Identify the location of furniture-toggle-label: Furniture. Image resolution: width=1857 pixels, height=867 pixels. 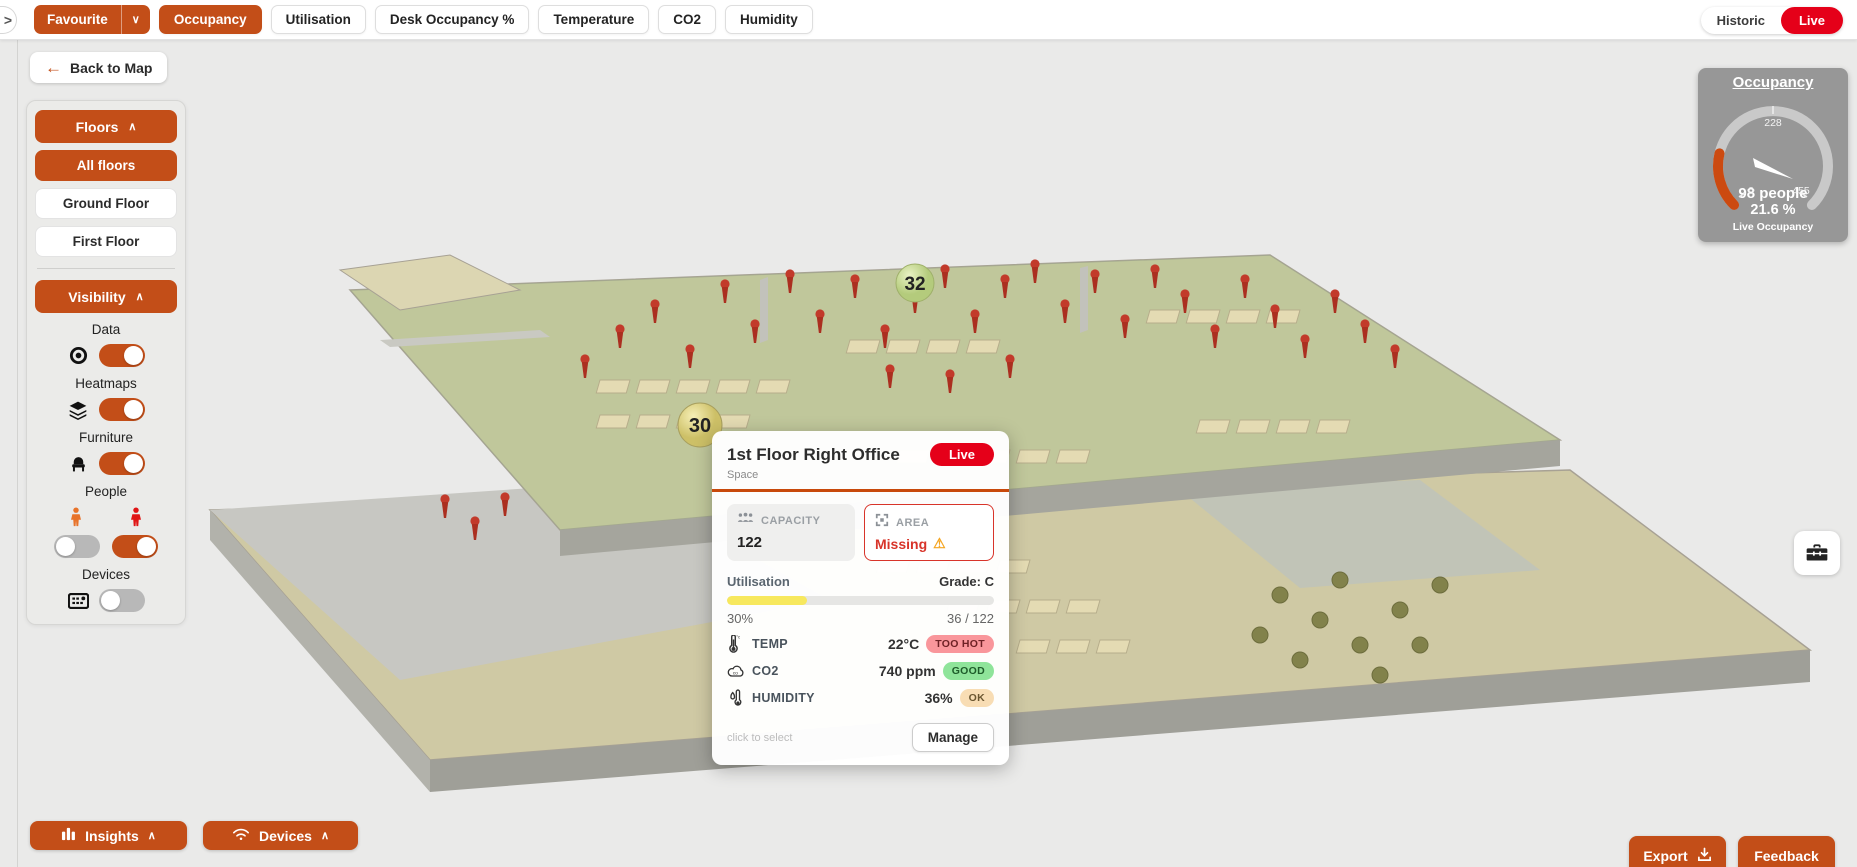
(106, 437).